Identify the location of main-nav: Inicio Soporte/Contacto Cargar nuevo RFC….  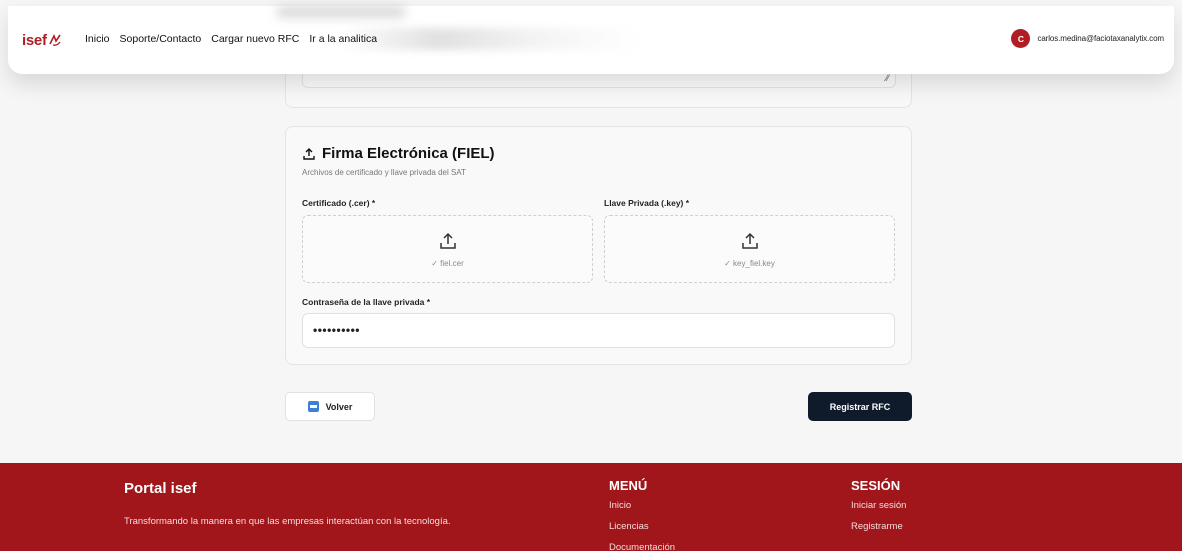
(236, 39).